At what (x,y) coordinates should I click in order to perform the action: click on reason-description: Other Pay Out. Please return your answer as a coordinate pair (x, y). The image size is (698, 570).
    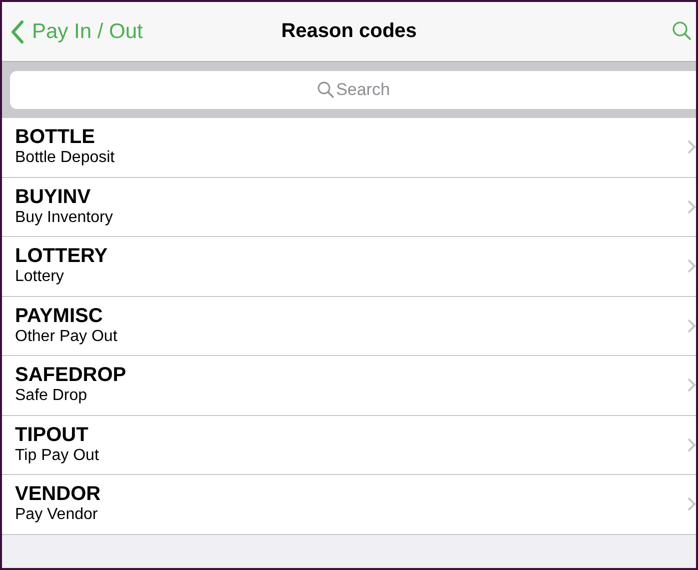
    Looking at the image, I should click on (66, 336).